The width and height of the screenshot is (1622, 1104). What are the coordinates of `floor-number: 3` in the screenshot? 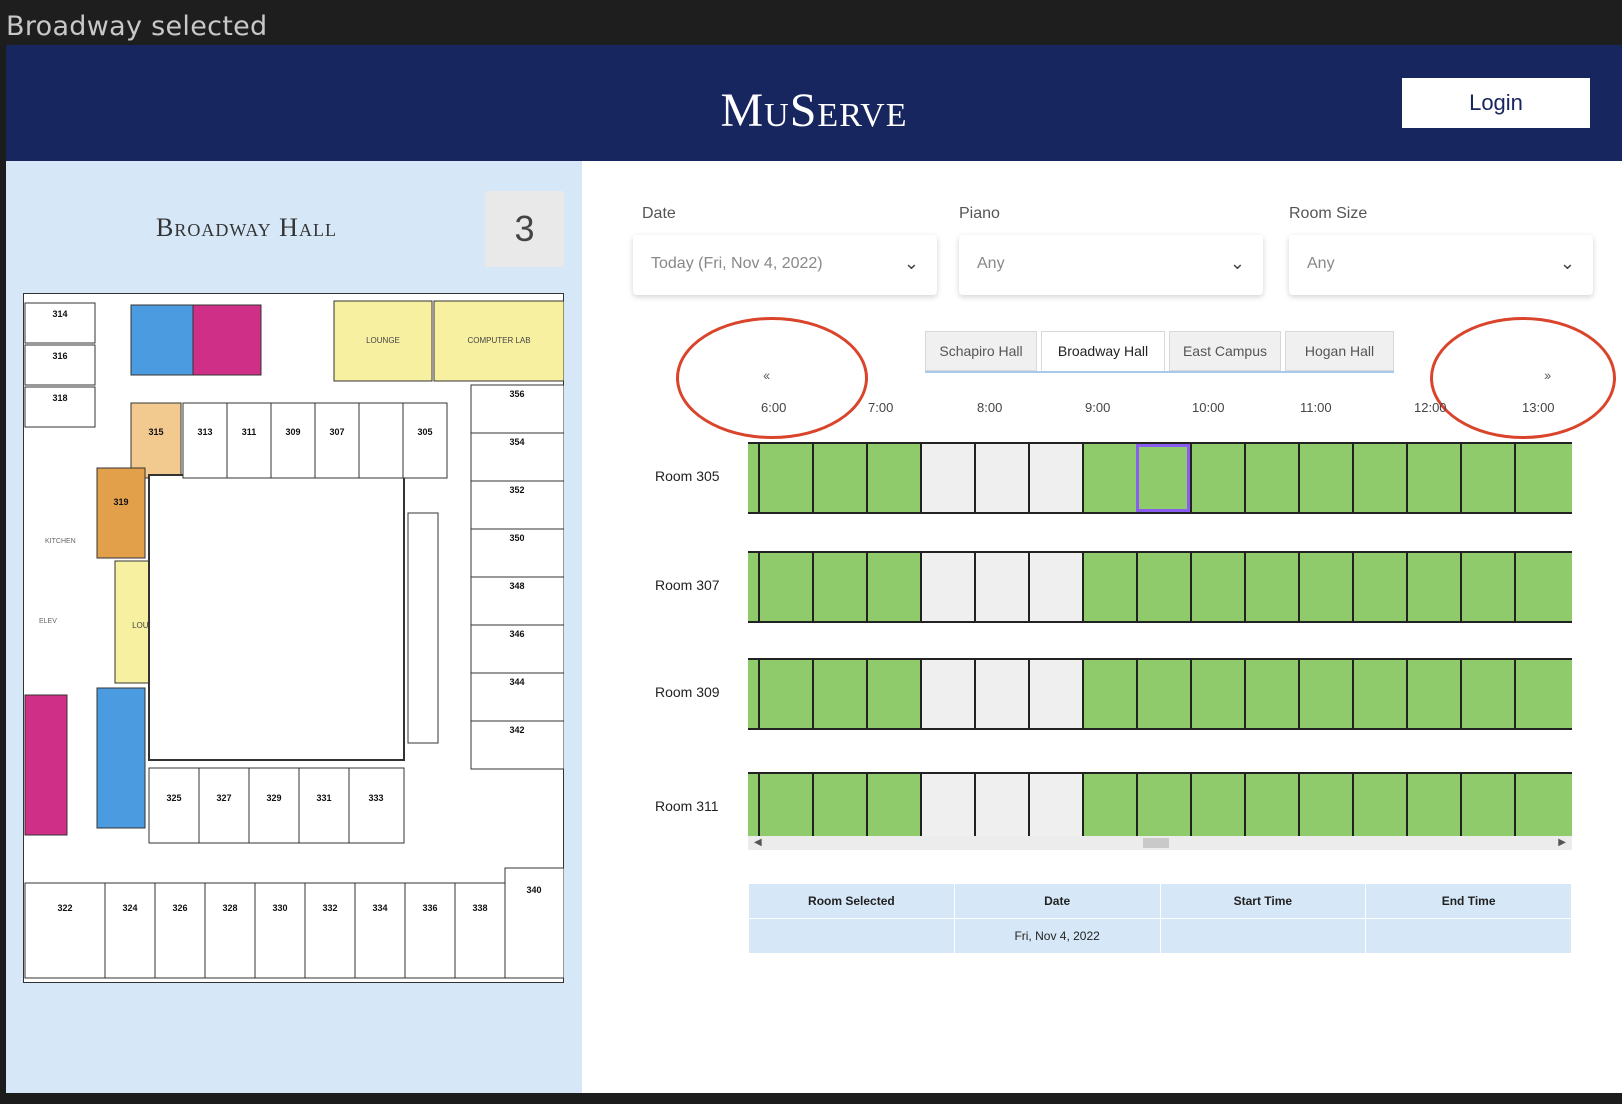 It's located at (524, 229).